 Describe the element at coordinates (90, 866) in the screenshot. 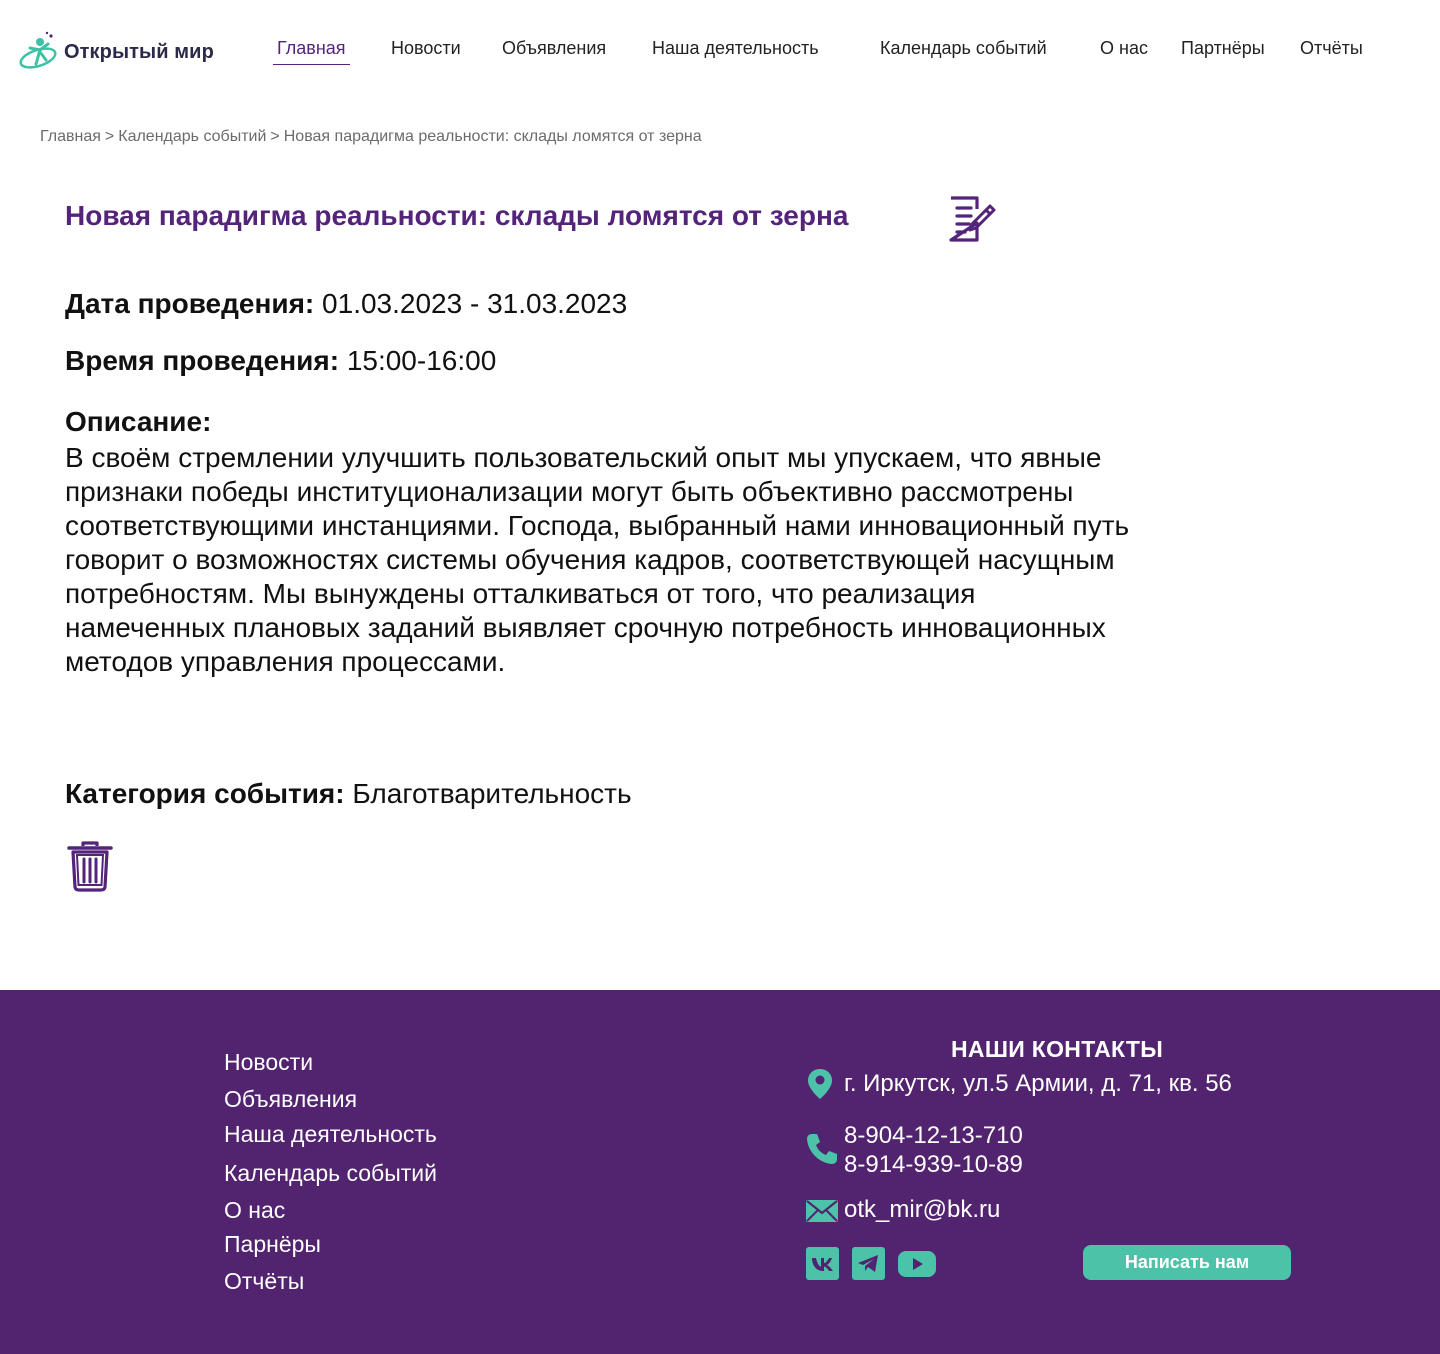

I see `trash-icon` at that location.